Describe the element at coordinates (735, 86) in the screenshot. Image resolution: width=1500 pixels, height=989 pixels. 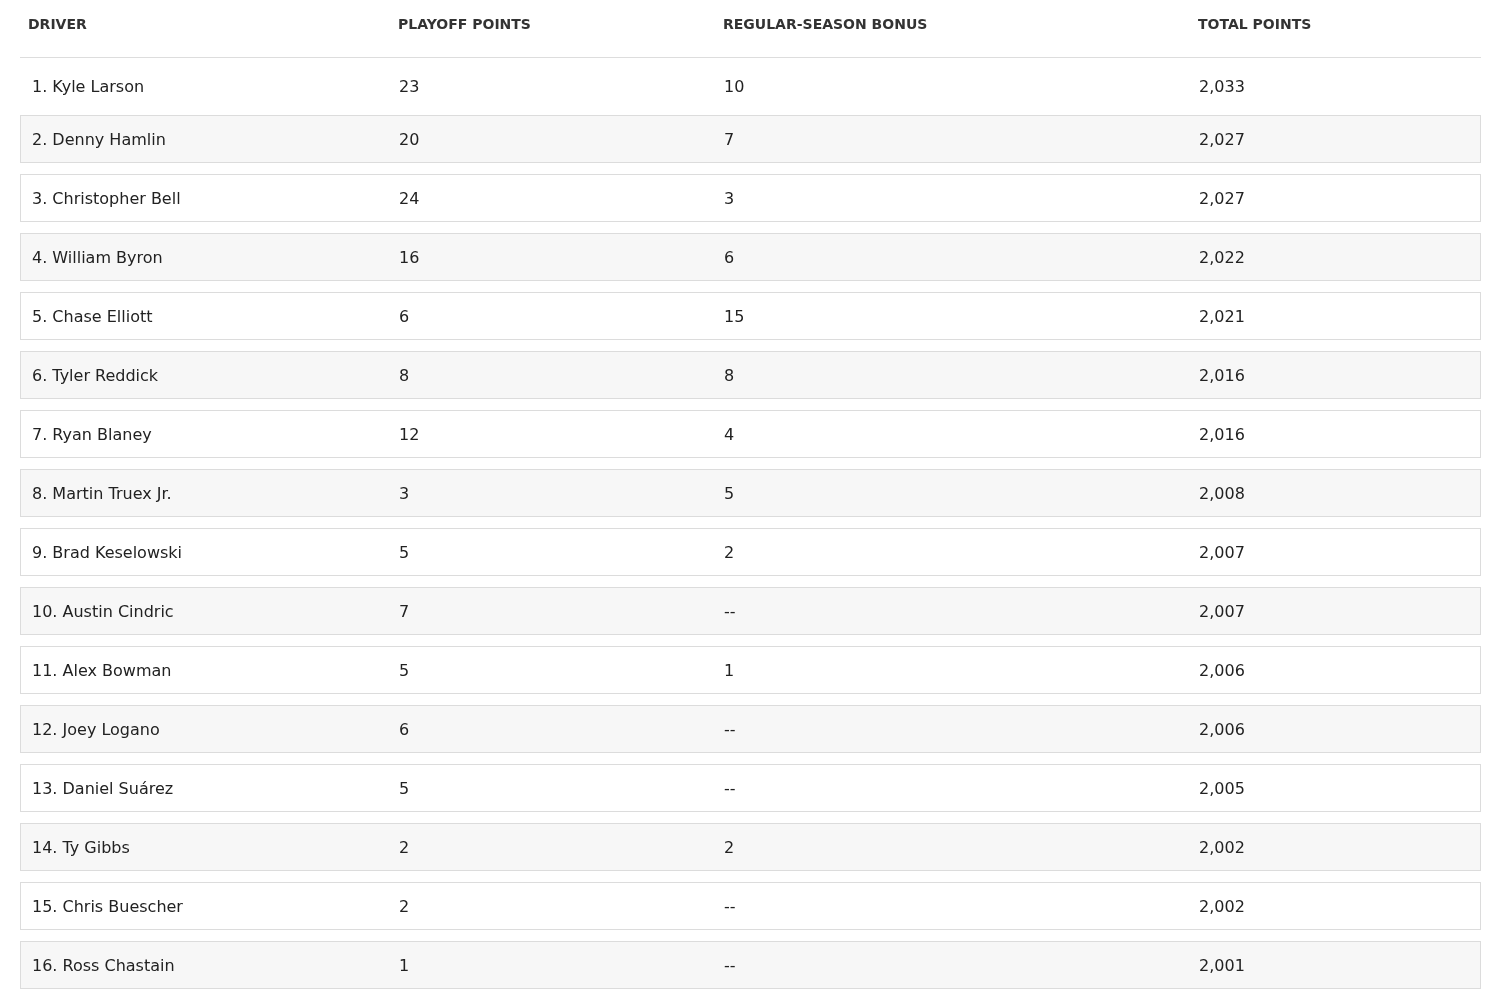
I see `table-cell-text: 10` at that location.